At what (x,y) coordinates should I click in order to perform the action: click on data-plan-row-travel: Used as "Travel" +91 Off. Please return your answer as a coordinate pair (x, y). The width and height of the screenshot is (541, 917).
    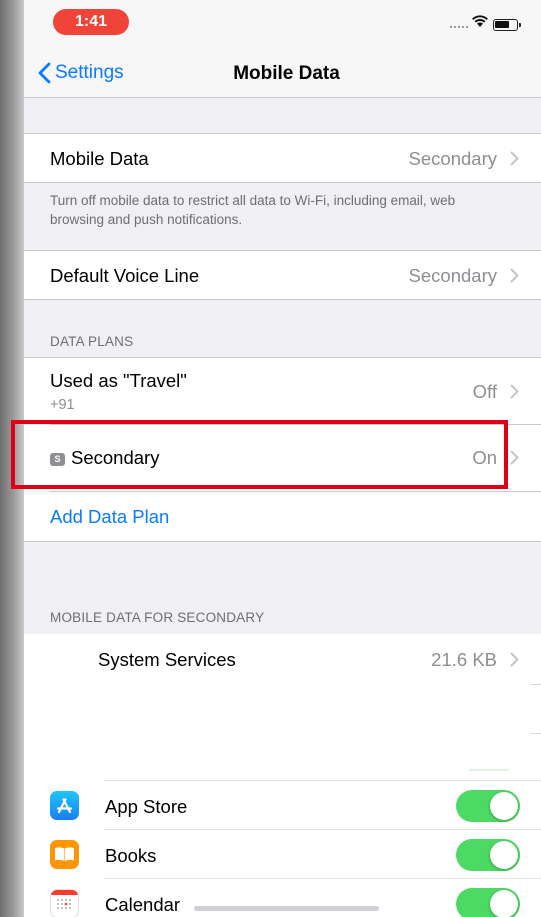
    Looking at the image, I should click on (282, 391).